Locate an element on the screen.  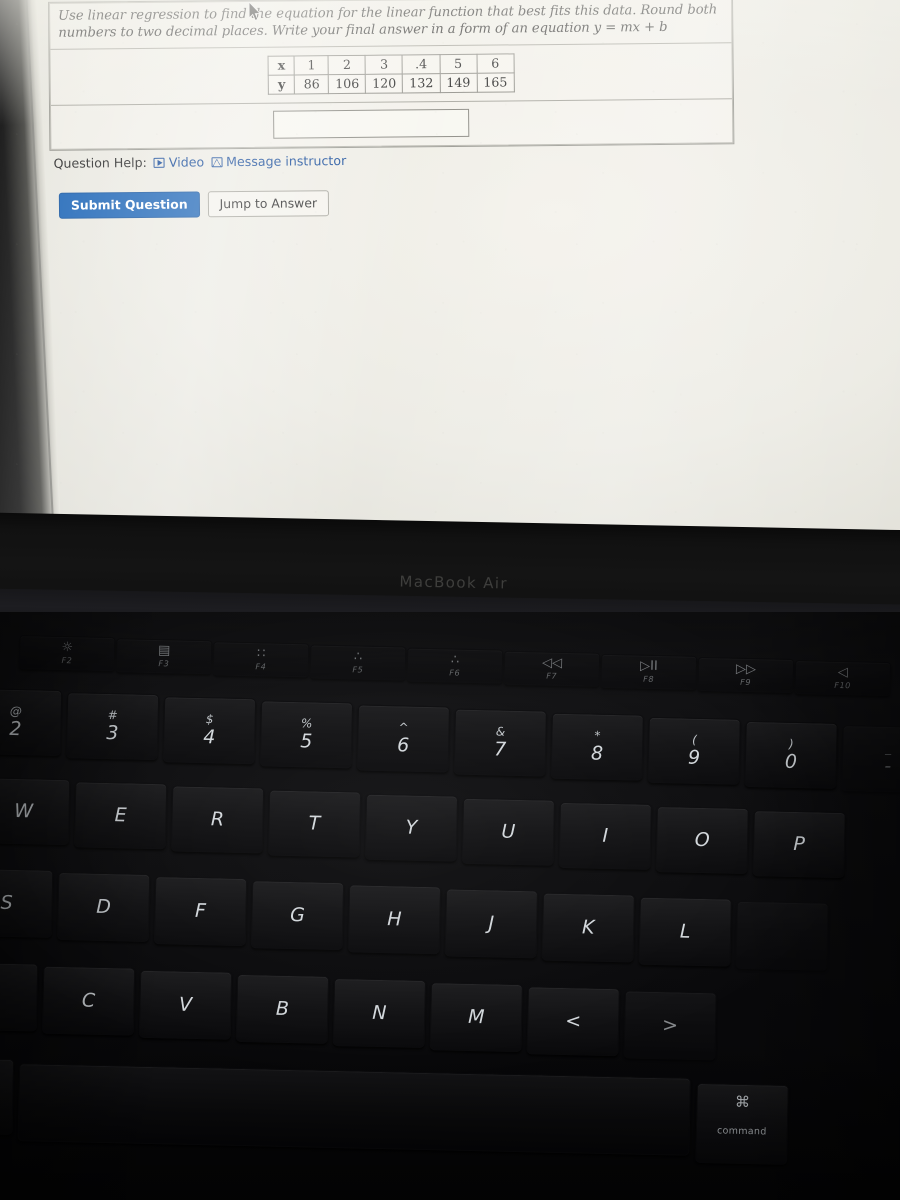
key-c: C is located at coordinates (88, 1000).